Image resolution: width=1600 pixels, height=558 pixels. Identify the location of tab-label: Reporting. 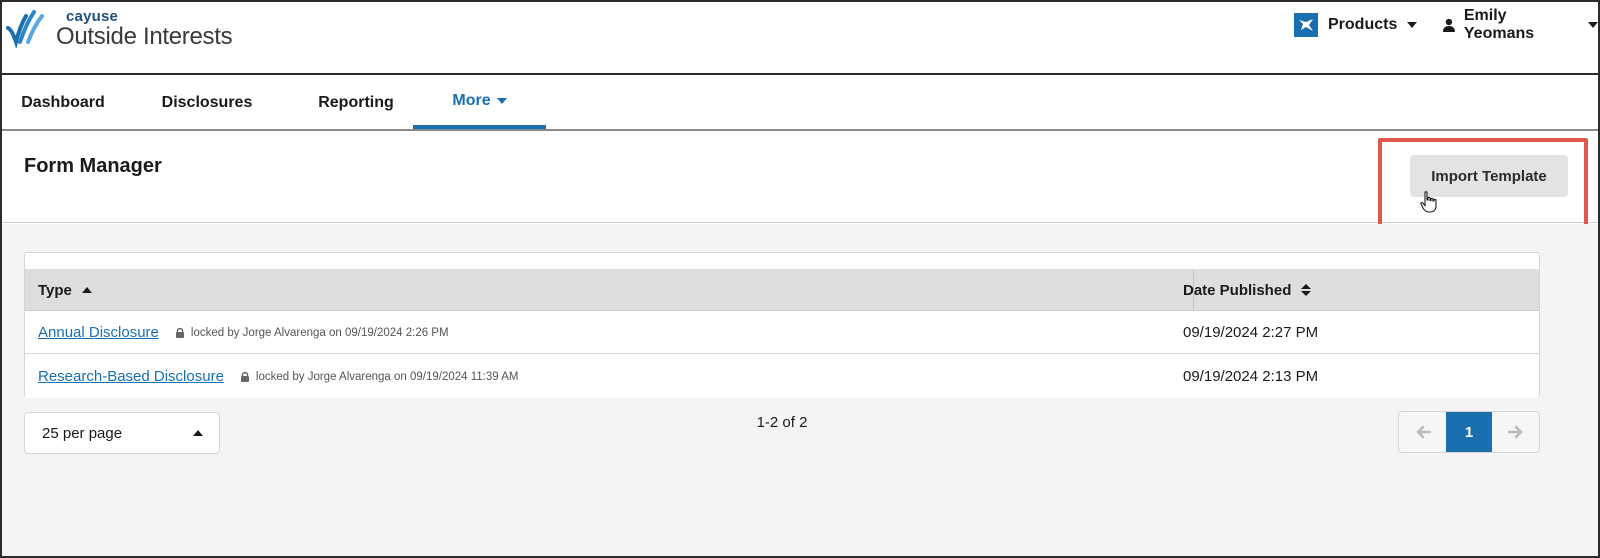
(356, 102).